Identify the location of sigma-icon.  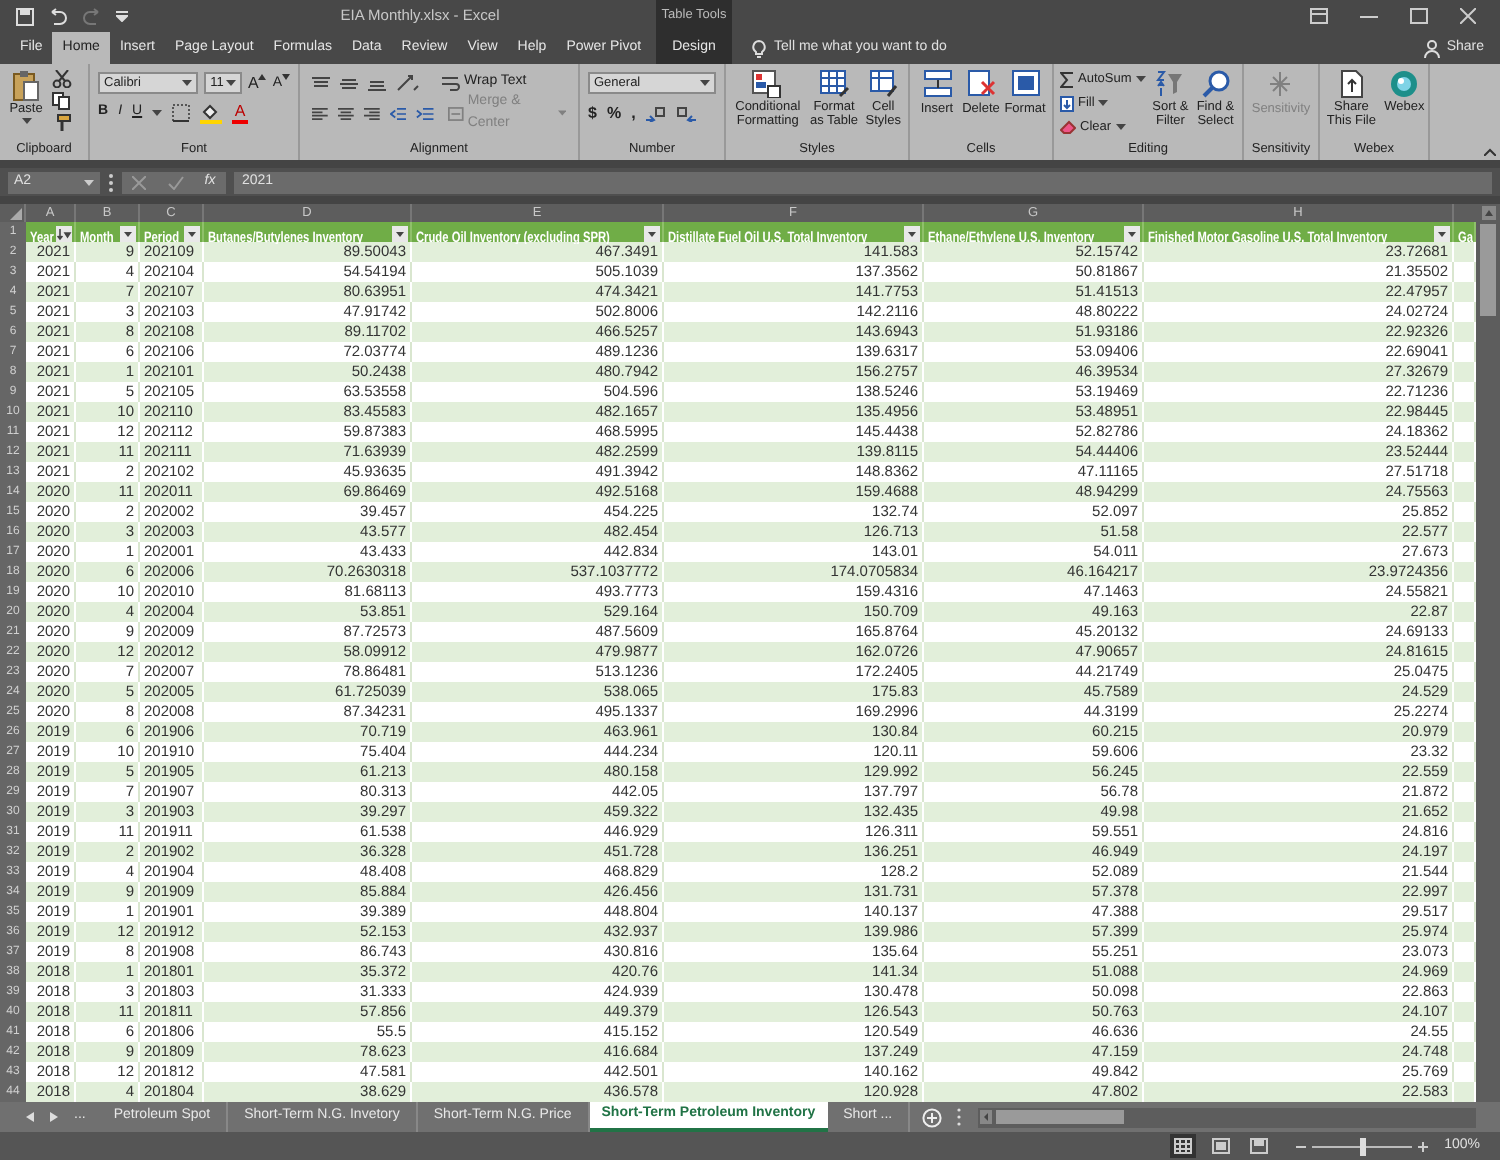
(1067, 79).